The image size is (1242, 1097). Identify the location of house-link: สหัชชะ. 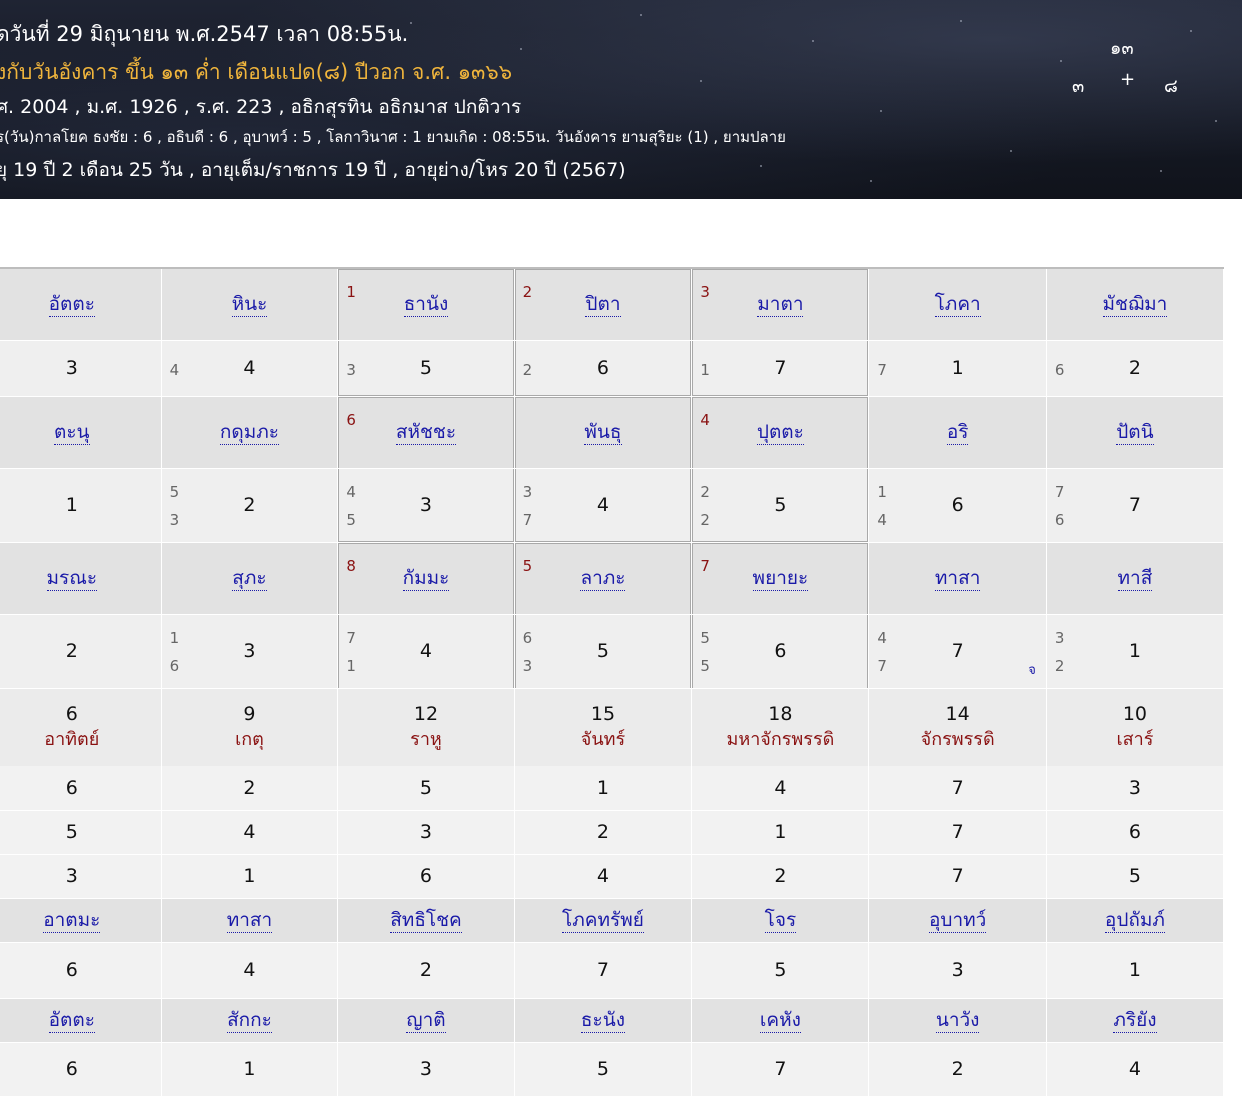
(426, 433).